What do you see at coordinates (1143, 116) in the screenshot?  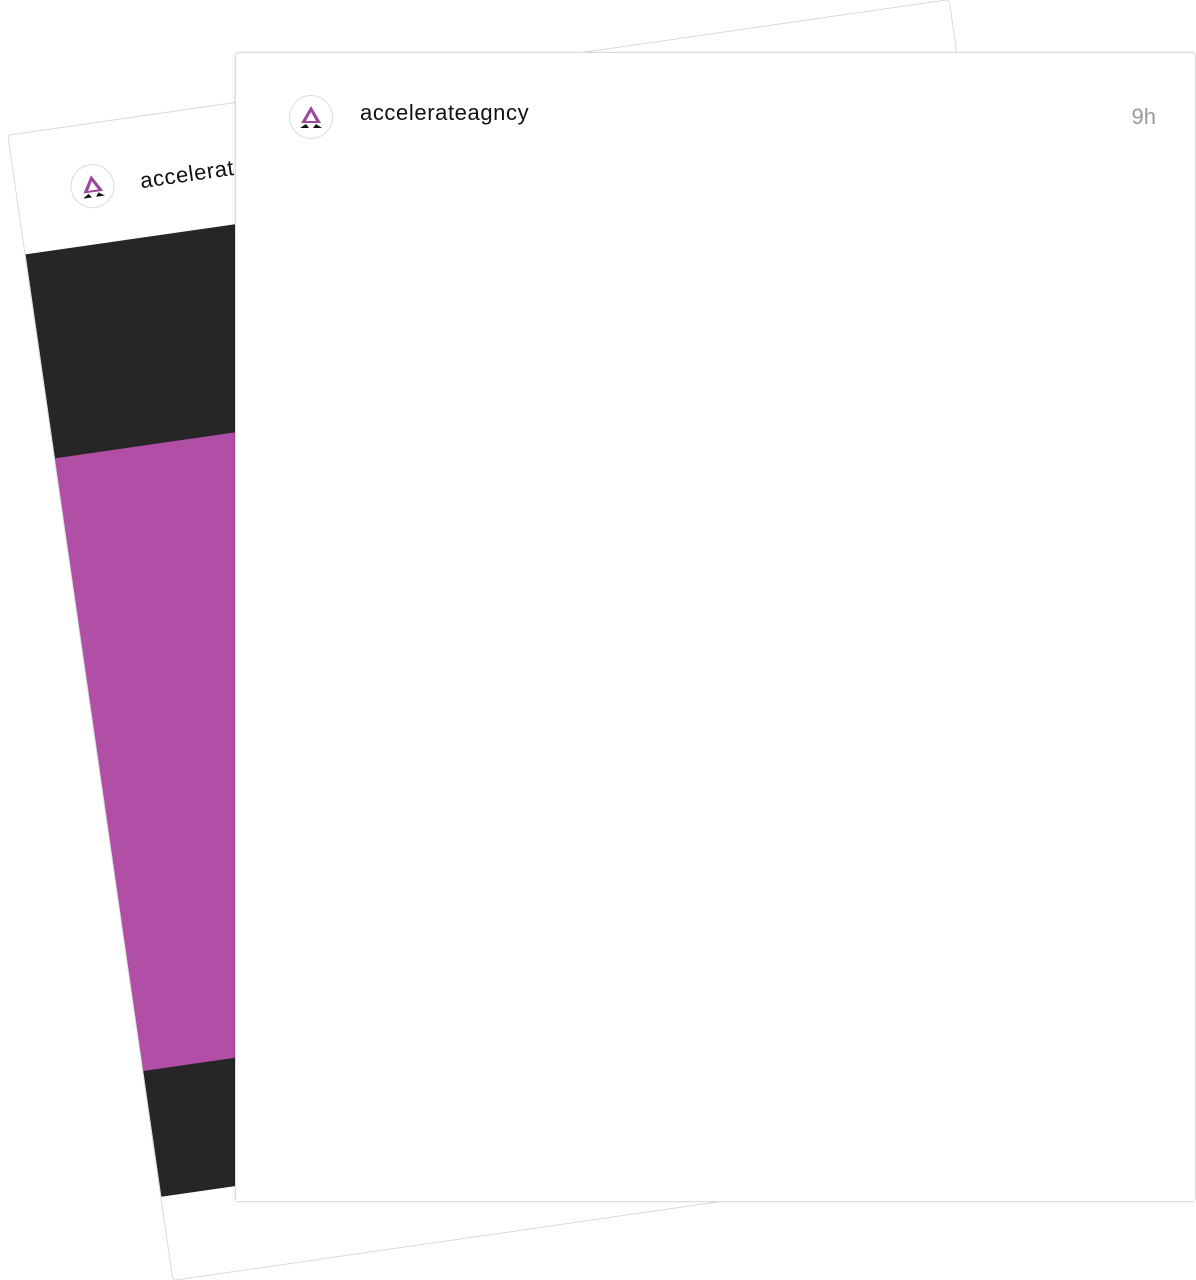 I see `post-timestamp: 9h` at bounding box center [1143, 116].